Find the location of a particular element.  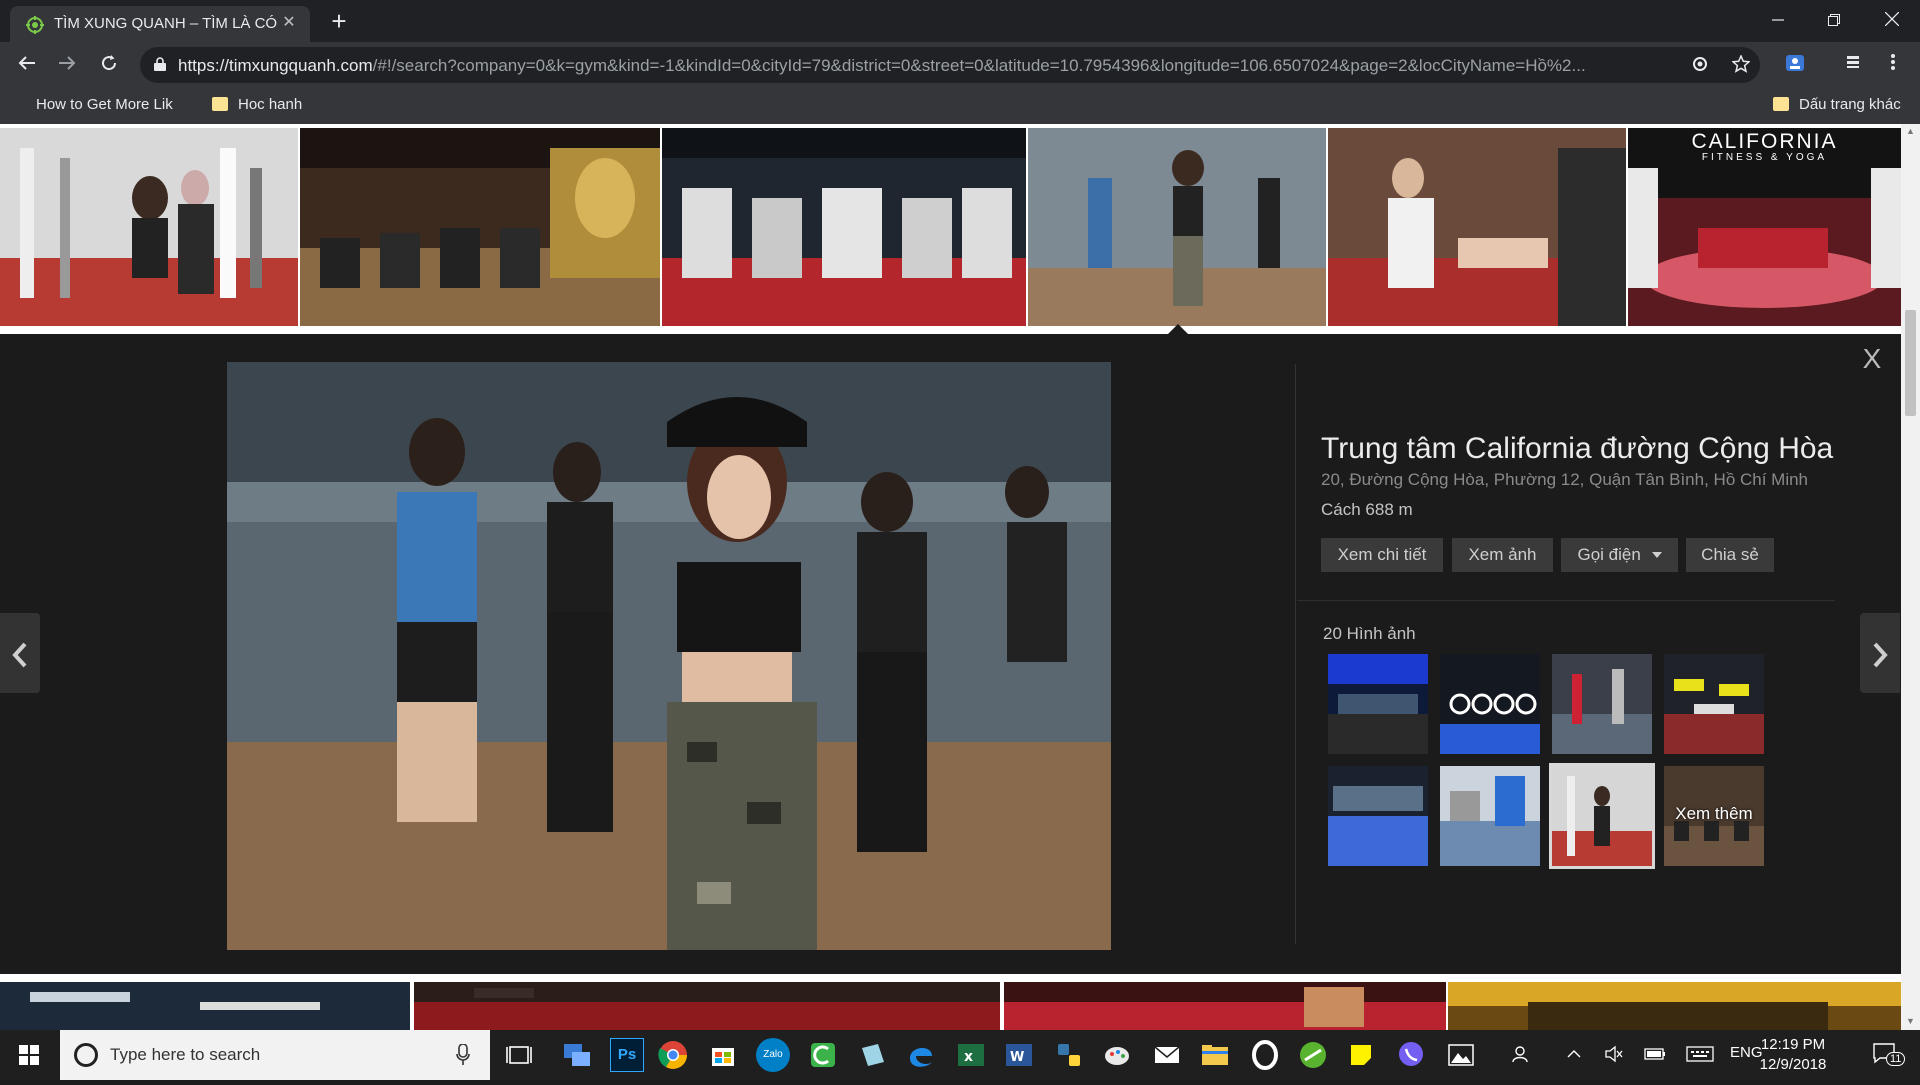

machines-photo is located at coordinates (844, 227).